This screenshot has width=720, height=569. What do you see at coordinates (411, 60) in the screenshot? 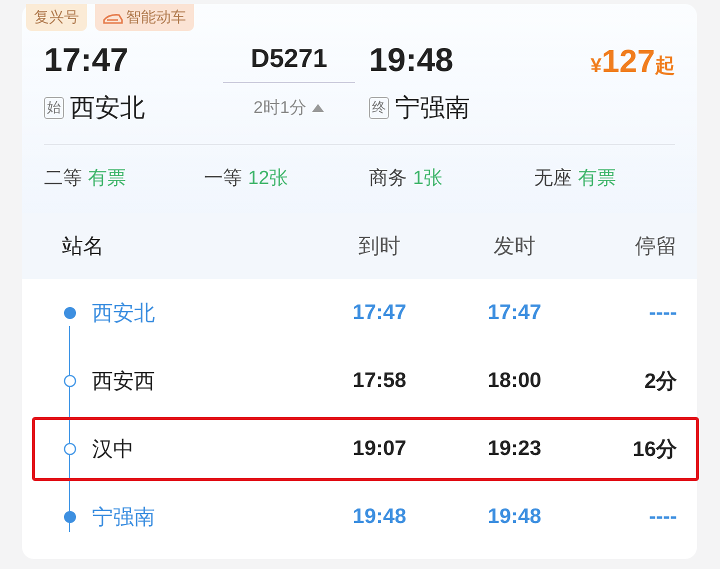
I see `arrival-time: 19:48` at bounding box center [411, 60].